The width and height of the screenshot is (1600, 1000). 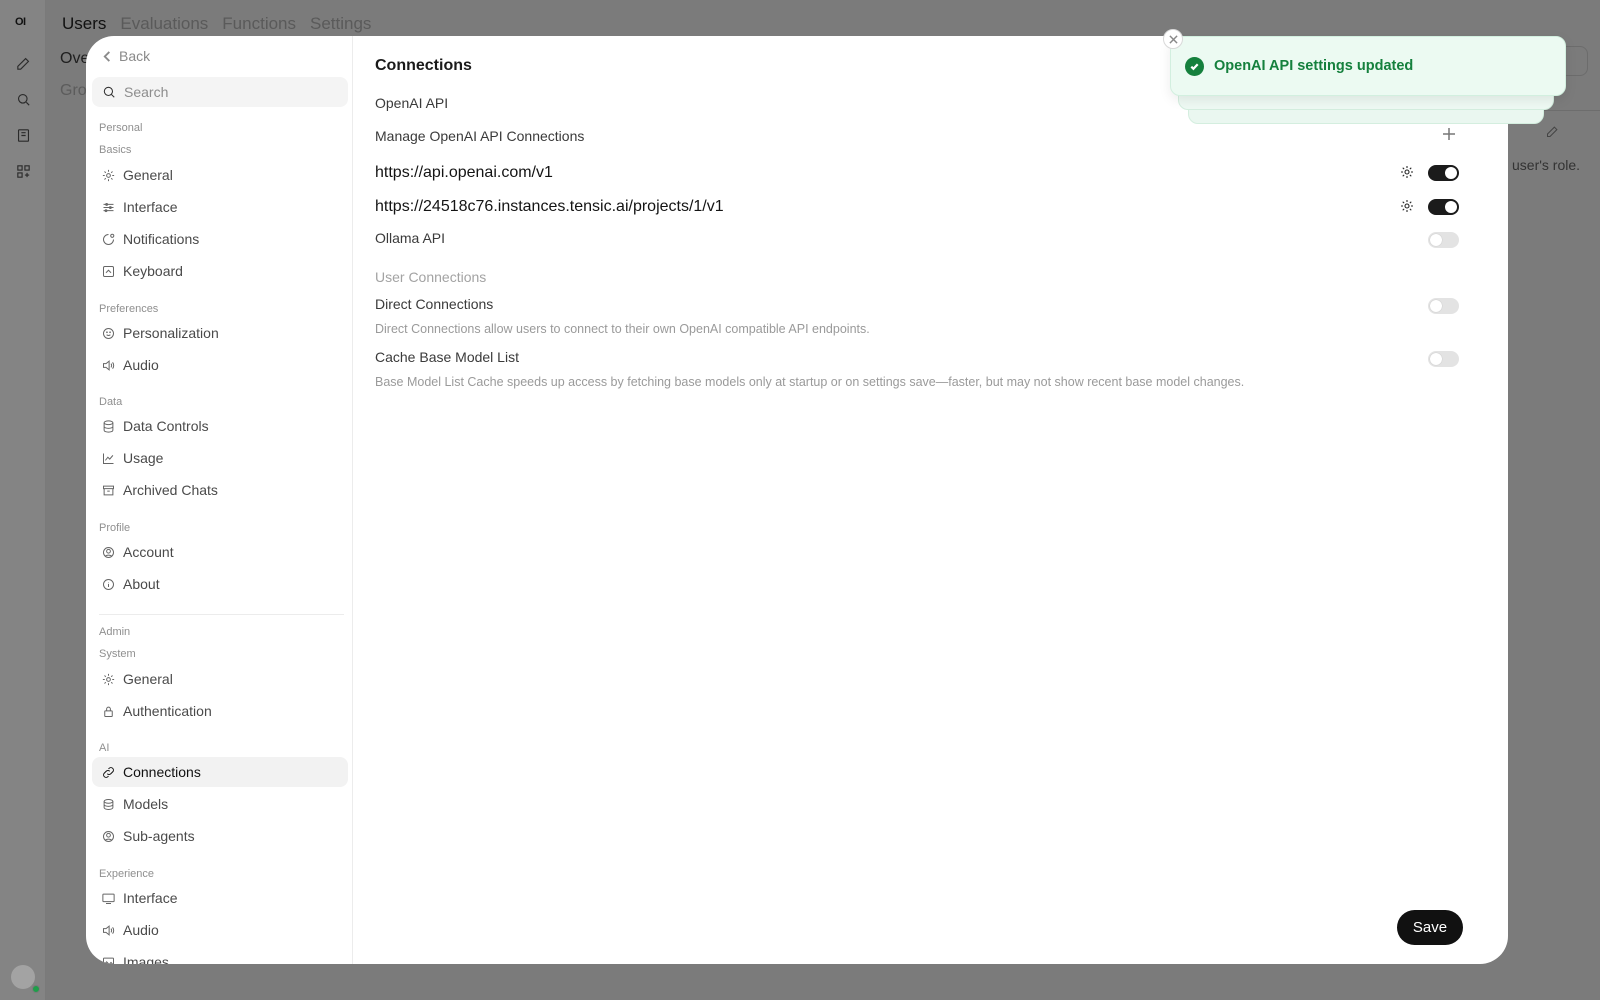 What do you see at coordinates (216, 24) in the screenshot?
I see `background-tabs: Users Evaluations Functions Settings` at bounding box center [216, 24].